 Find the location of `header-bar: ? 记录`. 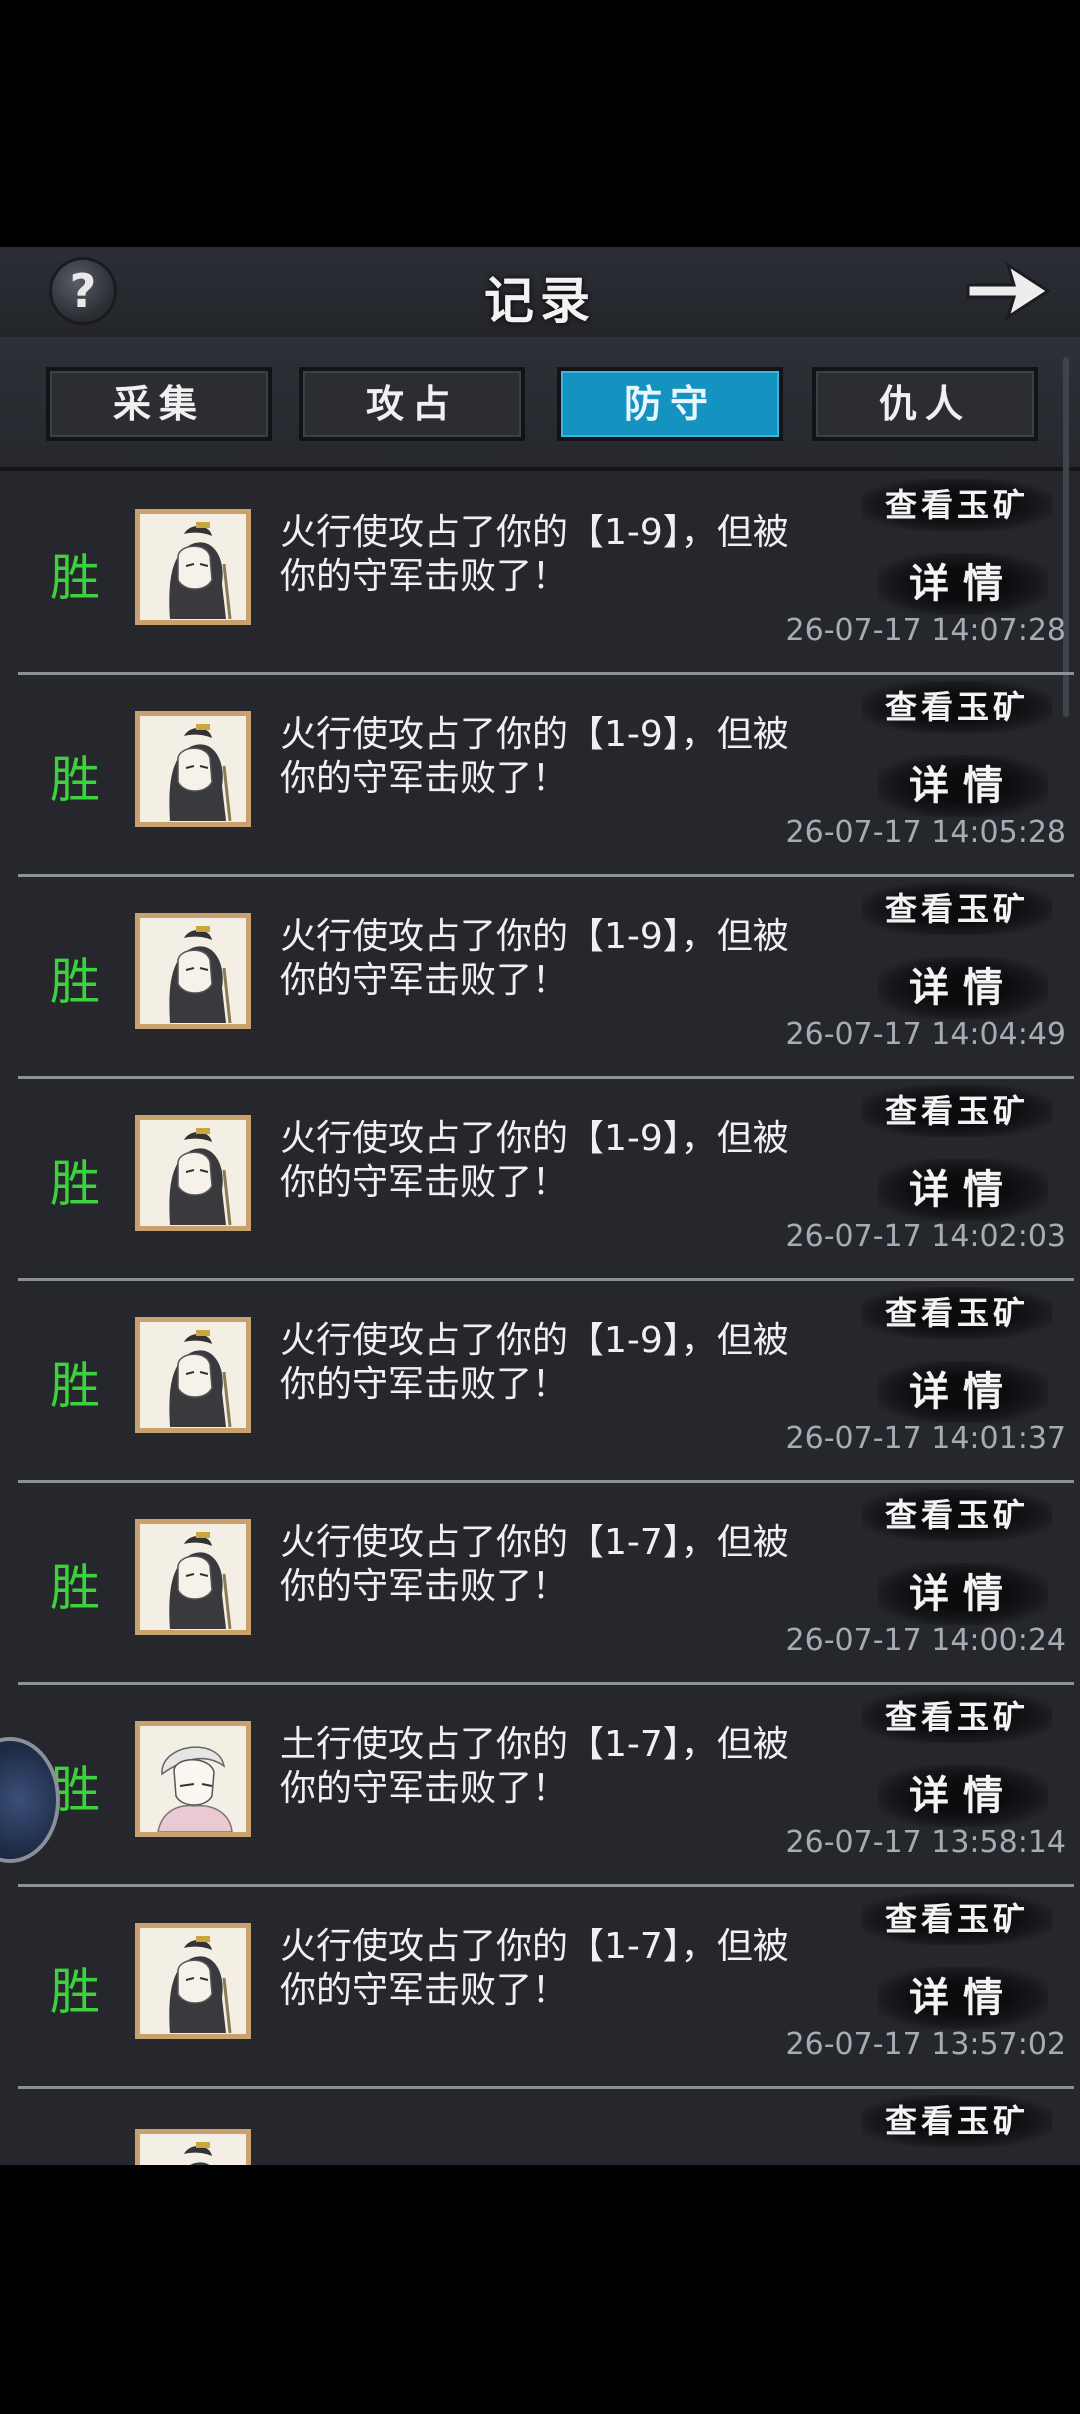

header-bar: ? 记录 is located at coordinates (540, 292).